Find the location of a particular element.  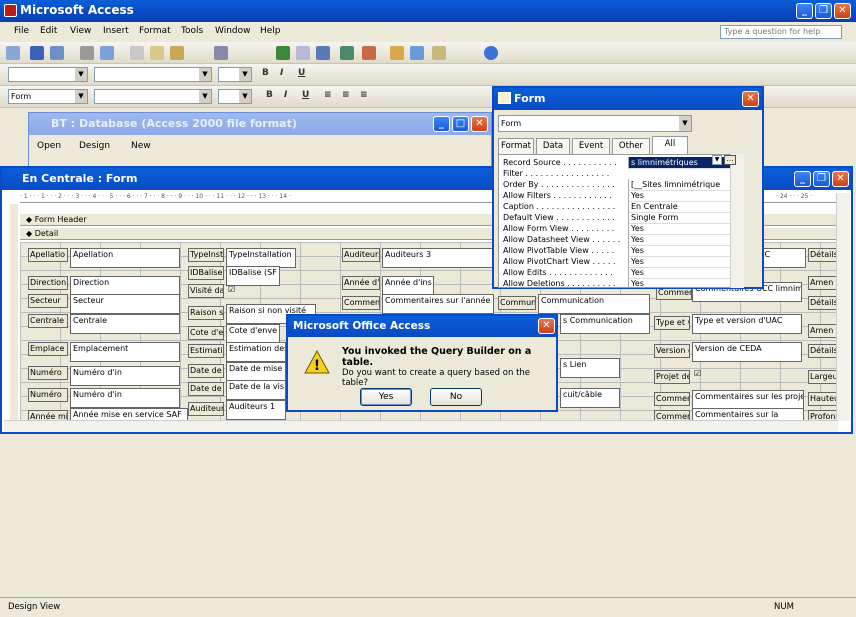

form-close-button: ✕ is located at coordinates (840, 179).